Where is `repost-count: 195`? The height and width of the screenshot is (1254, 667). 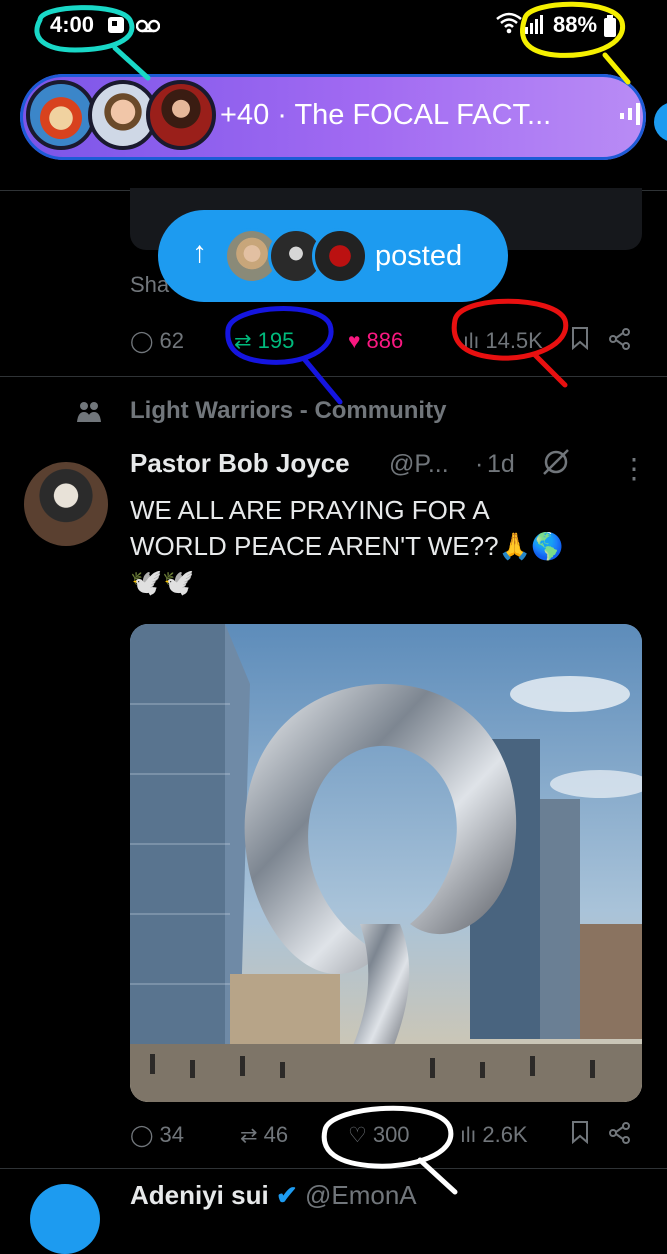
repost-count: 195 is located at coordinates (276, 340).